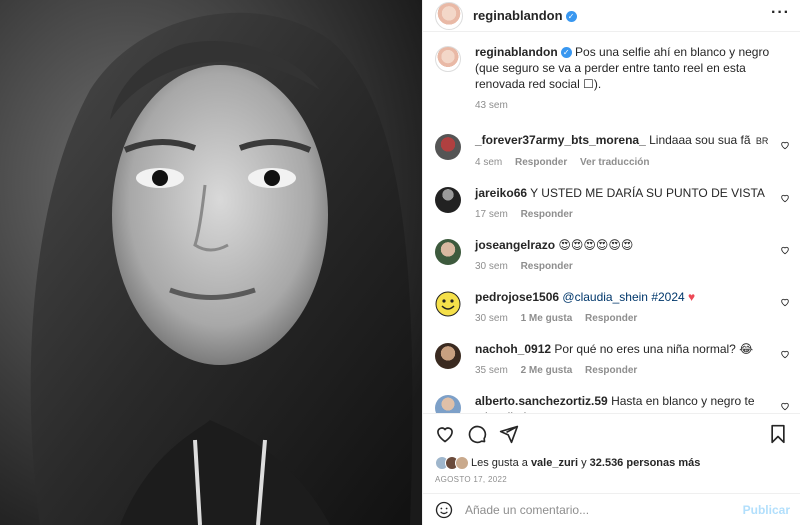 The height and width of the screenshot is (525, 800). What do you see at coordinates (515, 245) in the screenshot?
I see `comment-username: joseangelrazo` at bounding box center [515, 245].